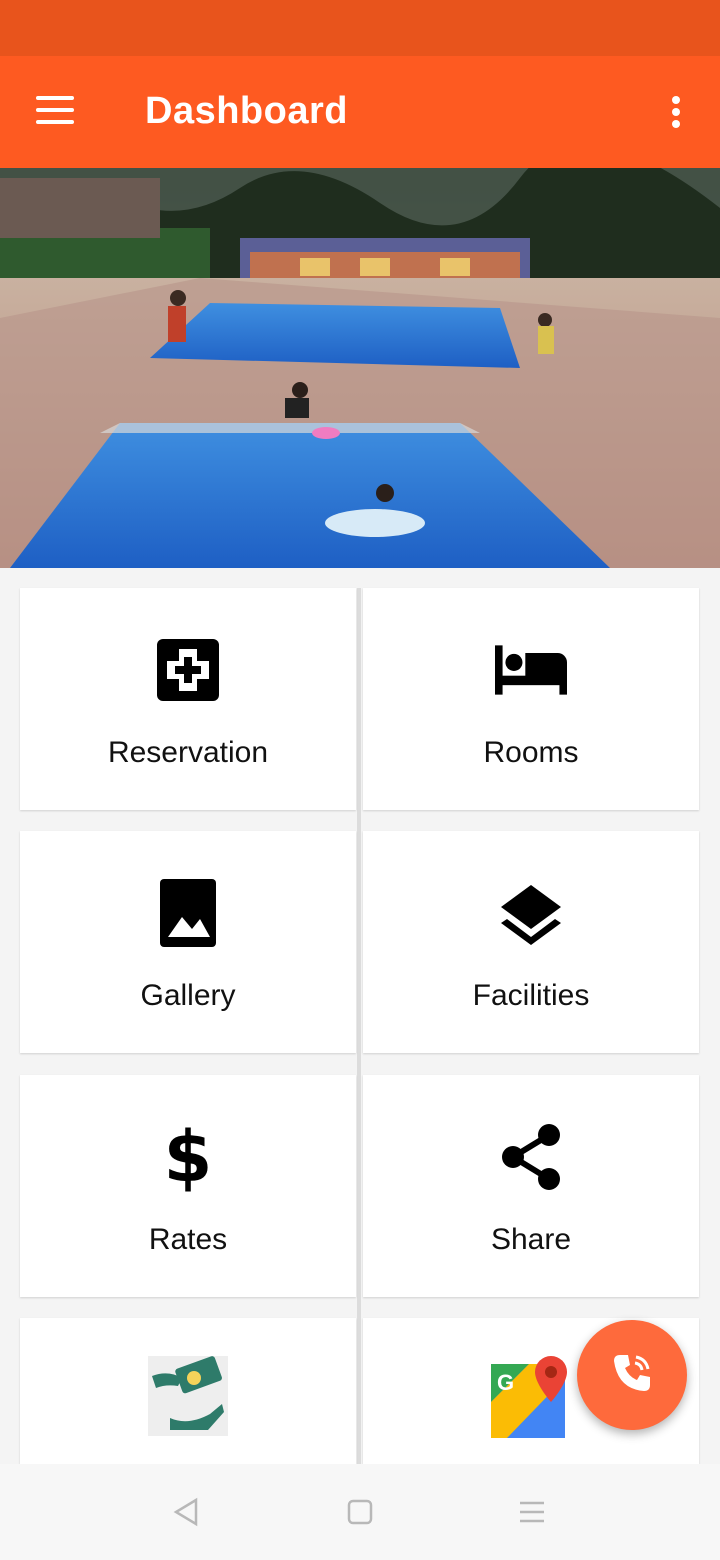 Image resolution: width=720 pixels, height=1560 pixels. I want to click on more-options-icon, so click(676, 114).